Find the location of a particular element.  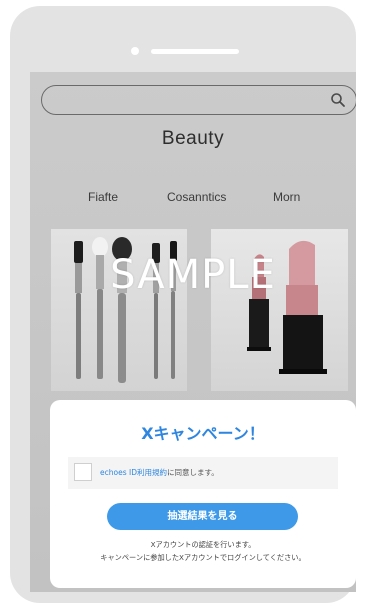

login-note: キャンペーンに参加したXアカウントでログインしてください。 is located at coordinates (203, 557).